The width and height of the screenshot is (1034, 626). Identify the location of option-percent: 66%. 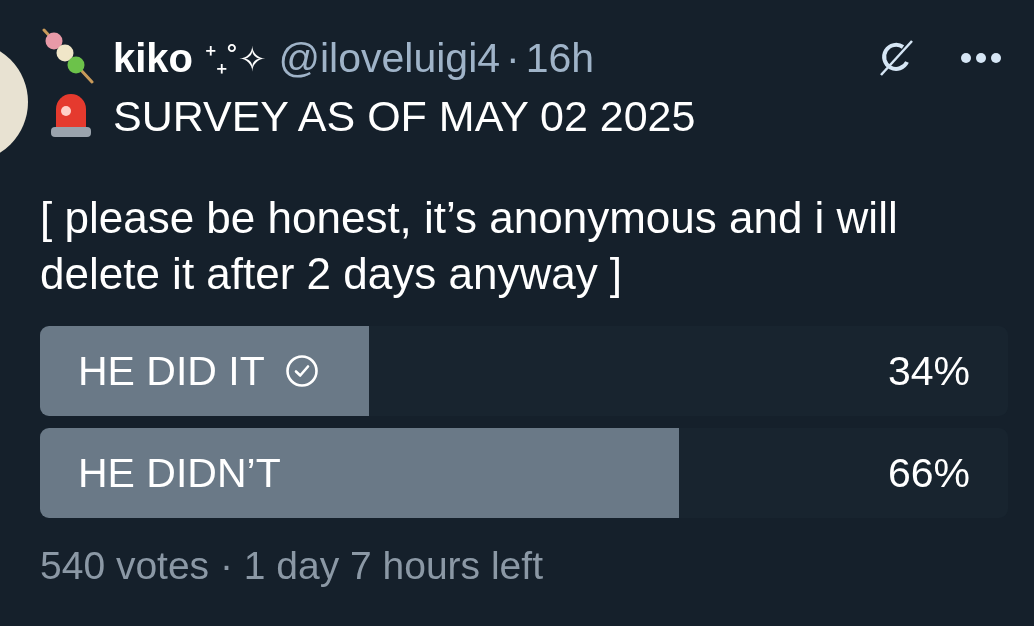
(928, 473).